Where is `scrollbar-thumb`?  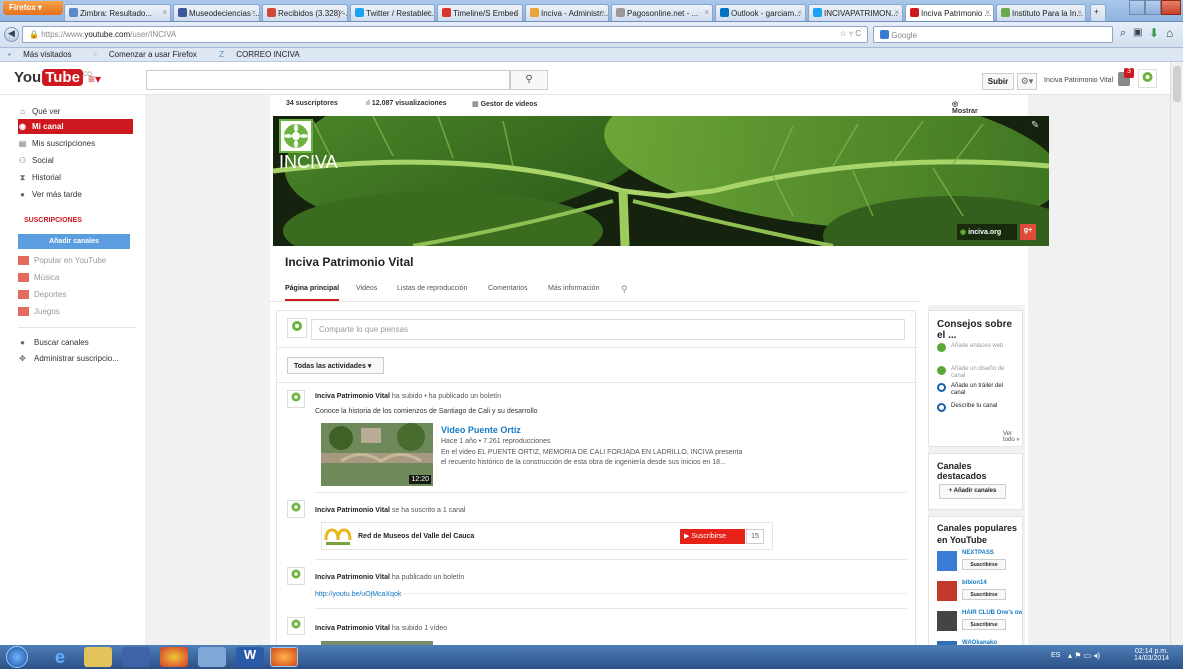 scrollbar-thumb is located at coordinates (1177, 84).